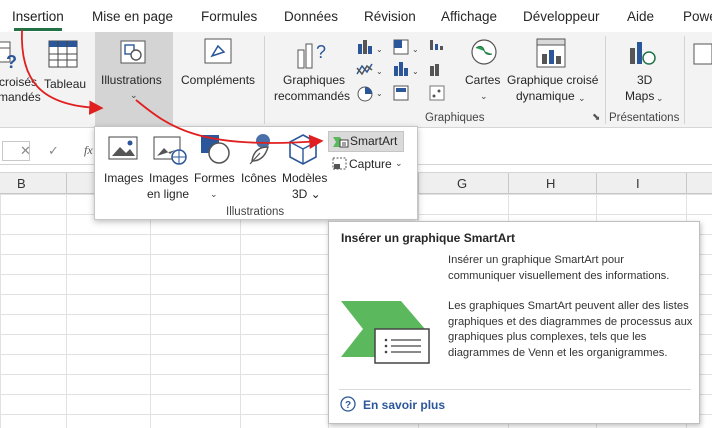 The width and height of the screenshot is (712, 428). What do you see at coordinates (38, 16) in the screenshot?
I see `tab-insertion: Insertion` at bounding box center [38, 16].